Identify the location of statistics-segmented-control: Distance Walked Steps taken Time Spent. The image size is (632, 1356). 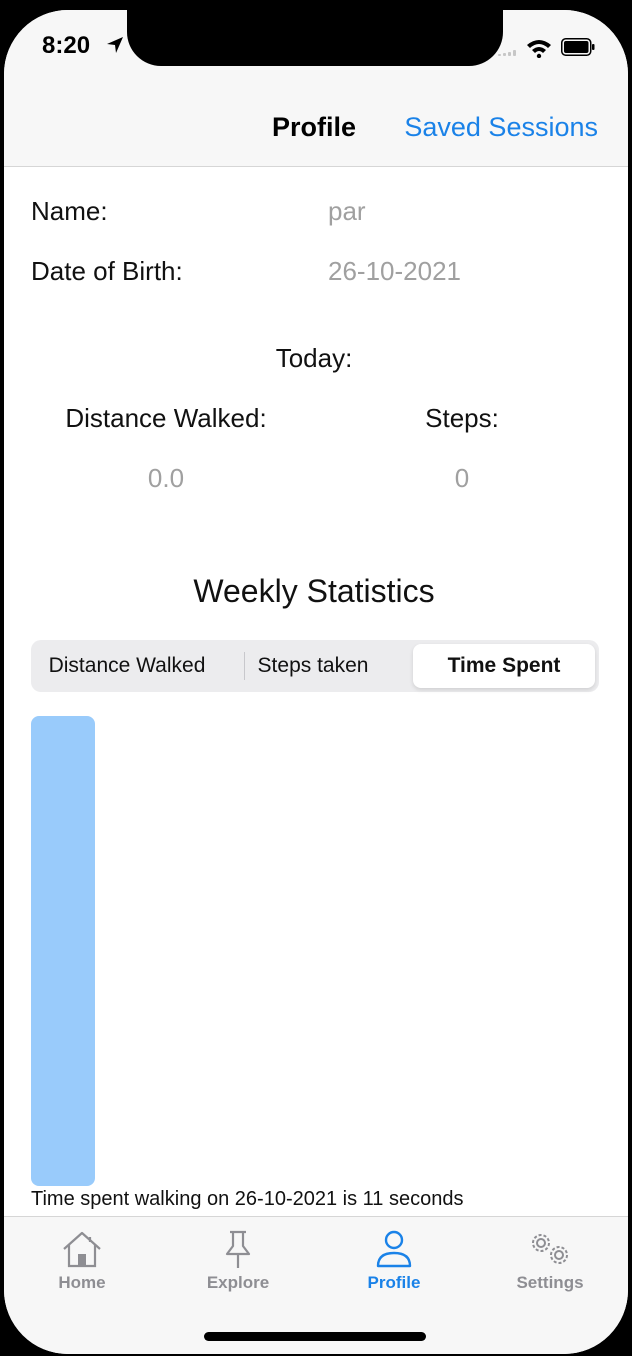
(315, 666).